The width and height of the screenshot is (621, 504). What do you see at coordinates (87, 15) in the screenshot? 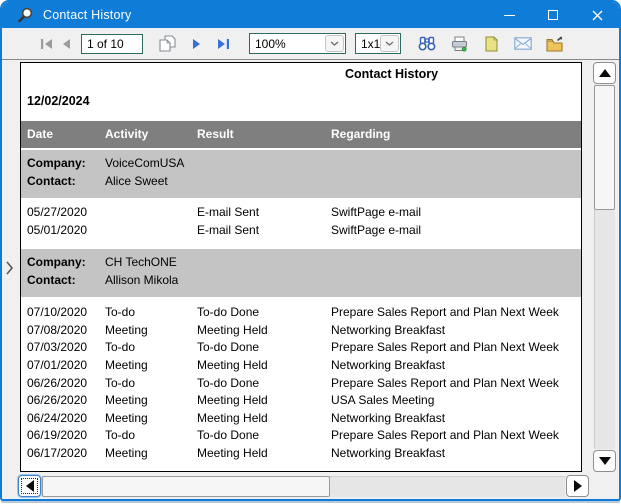
I see `window-title: Contact History` at bounding box center [87, 15].